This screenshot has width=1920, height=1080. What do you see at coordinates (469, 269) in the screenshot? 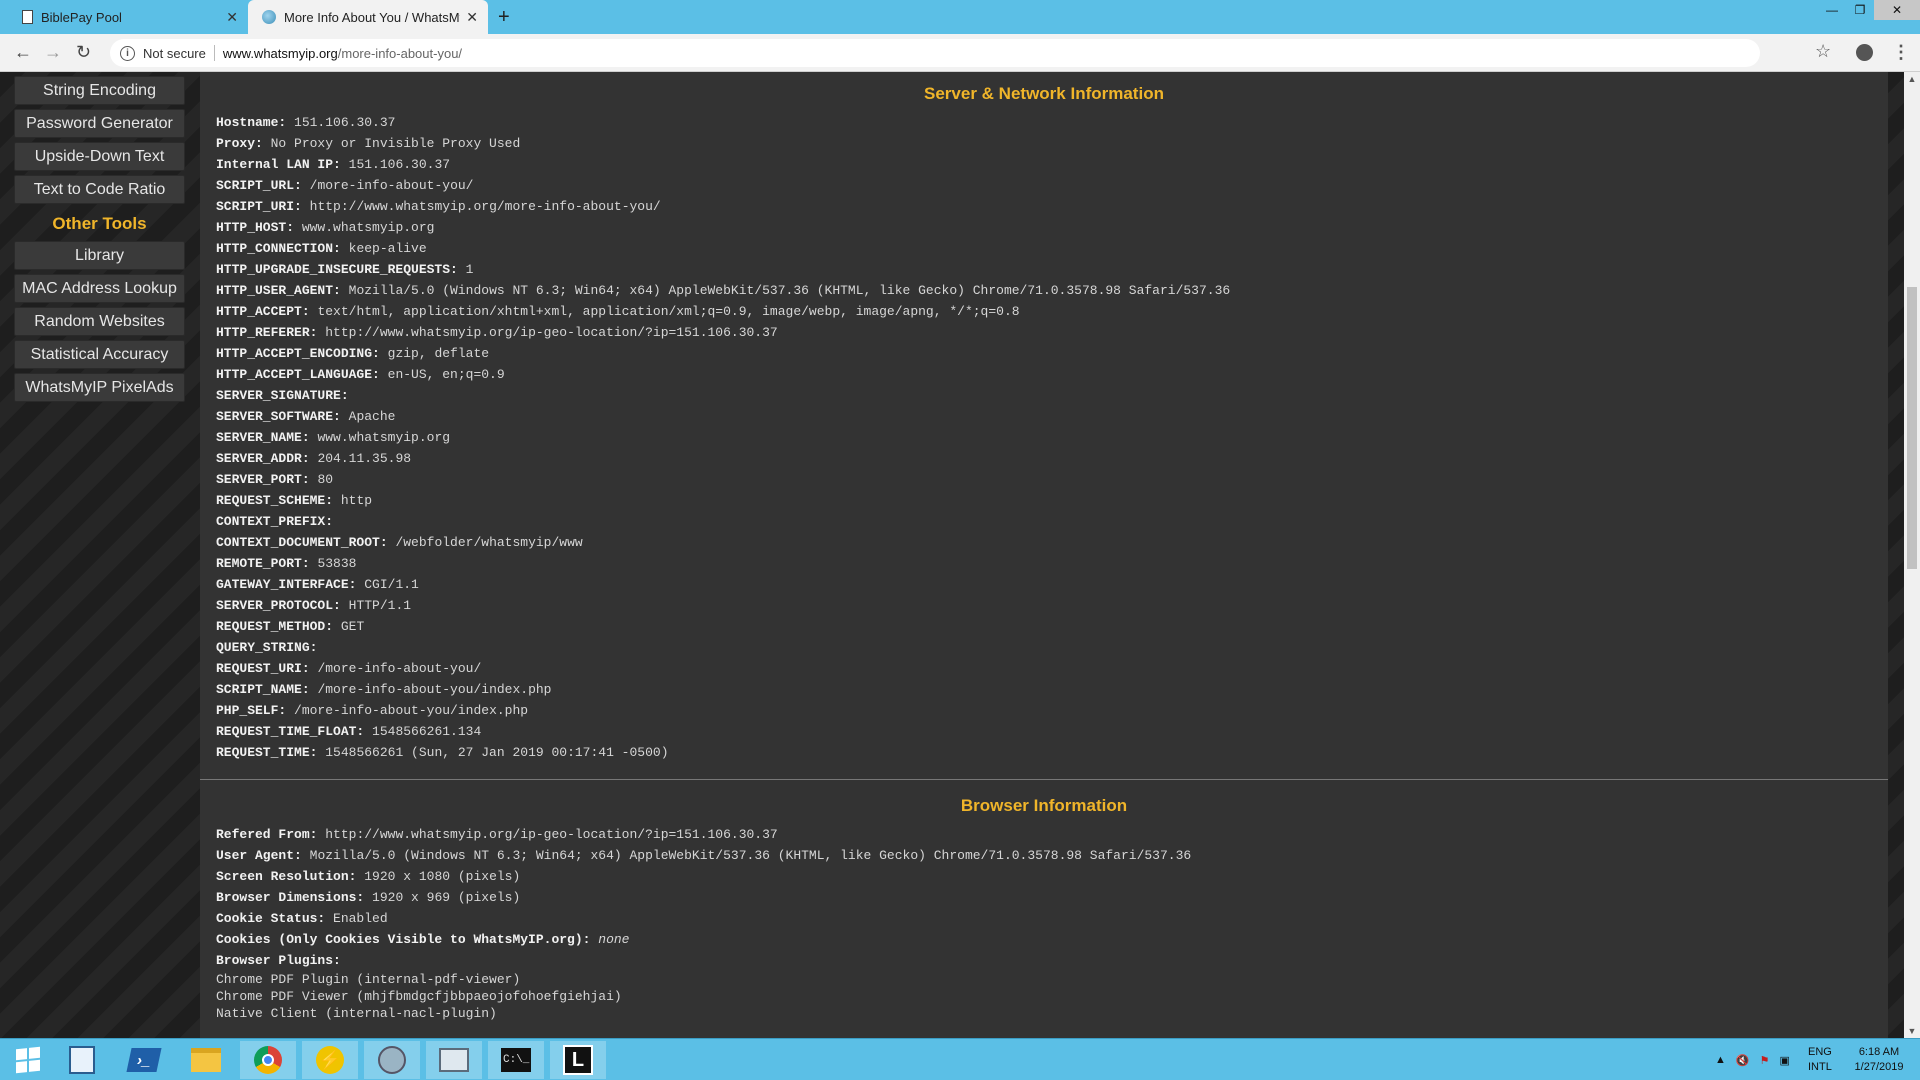
I see `info-value: 1` at bounding box center [469, 269].